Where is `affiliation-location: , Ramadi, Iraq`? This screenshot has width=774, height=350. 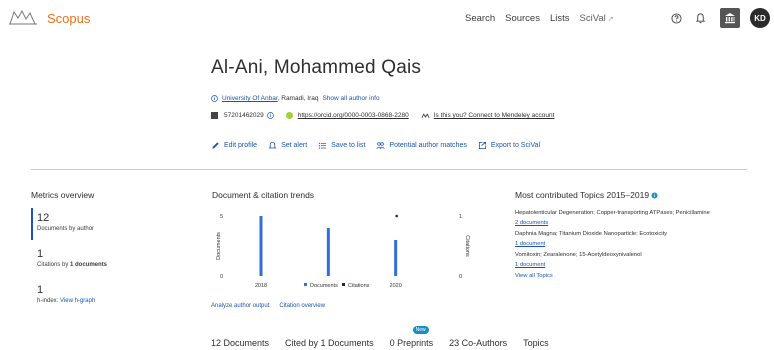
affiliation-location: , Ramadi, Iraq is located at coordinates (298, 98).